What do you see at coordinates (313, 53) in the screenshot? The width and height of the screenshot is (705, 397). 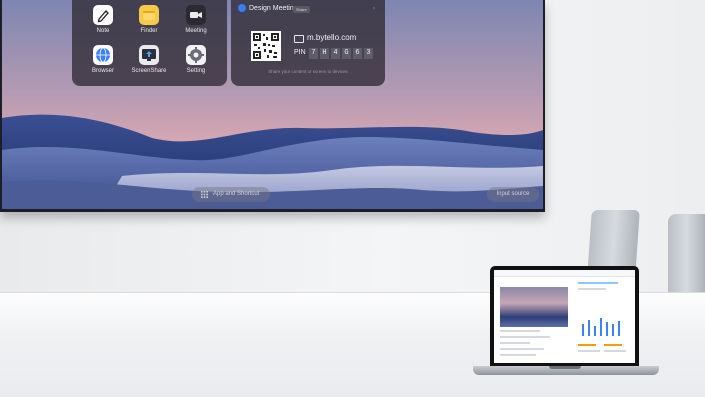 I see `pin-digit: 7` at bounding box center [313, 53].